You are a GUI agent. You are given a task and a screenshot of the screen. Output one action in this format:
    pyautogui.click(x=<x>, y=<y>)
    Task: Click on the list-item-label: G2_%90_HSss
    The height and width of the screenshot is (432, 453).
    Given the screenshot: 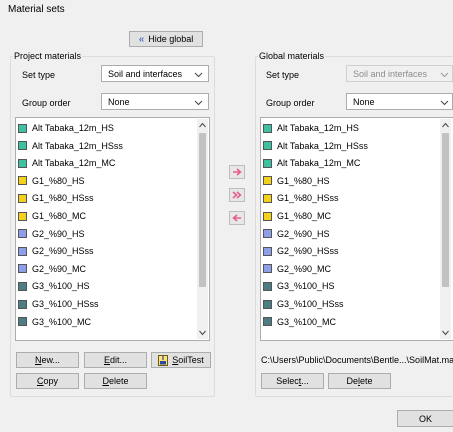 What is the action you would take?
    pyautogui.click(x=308, y=251)
    